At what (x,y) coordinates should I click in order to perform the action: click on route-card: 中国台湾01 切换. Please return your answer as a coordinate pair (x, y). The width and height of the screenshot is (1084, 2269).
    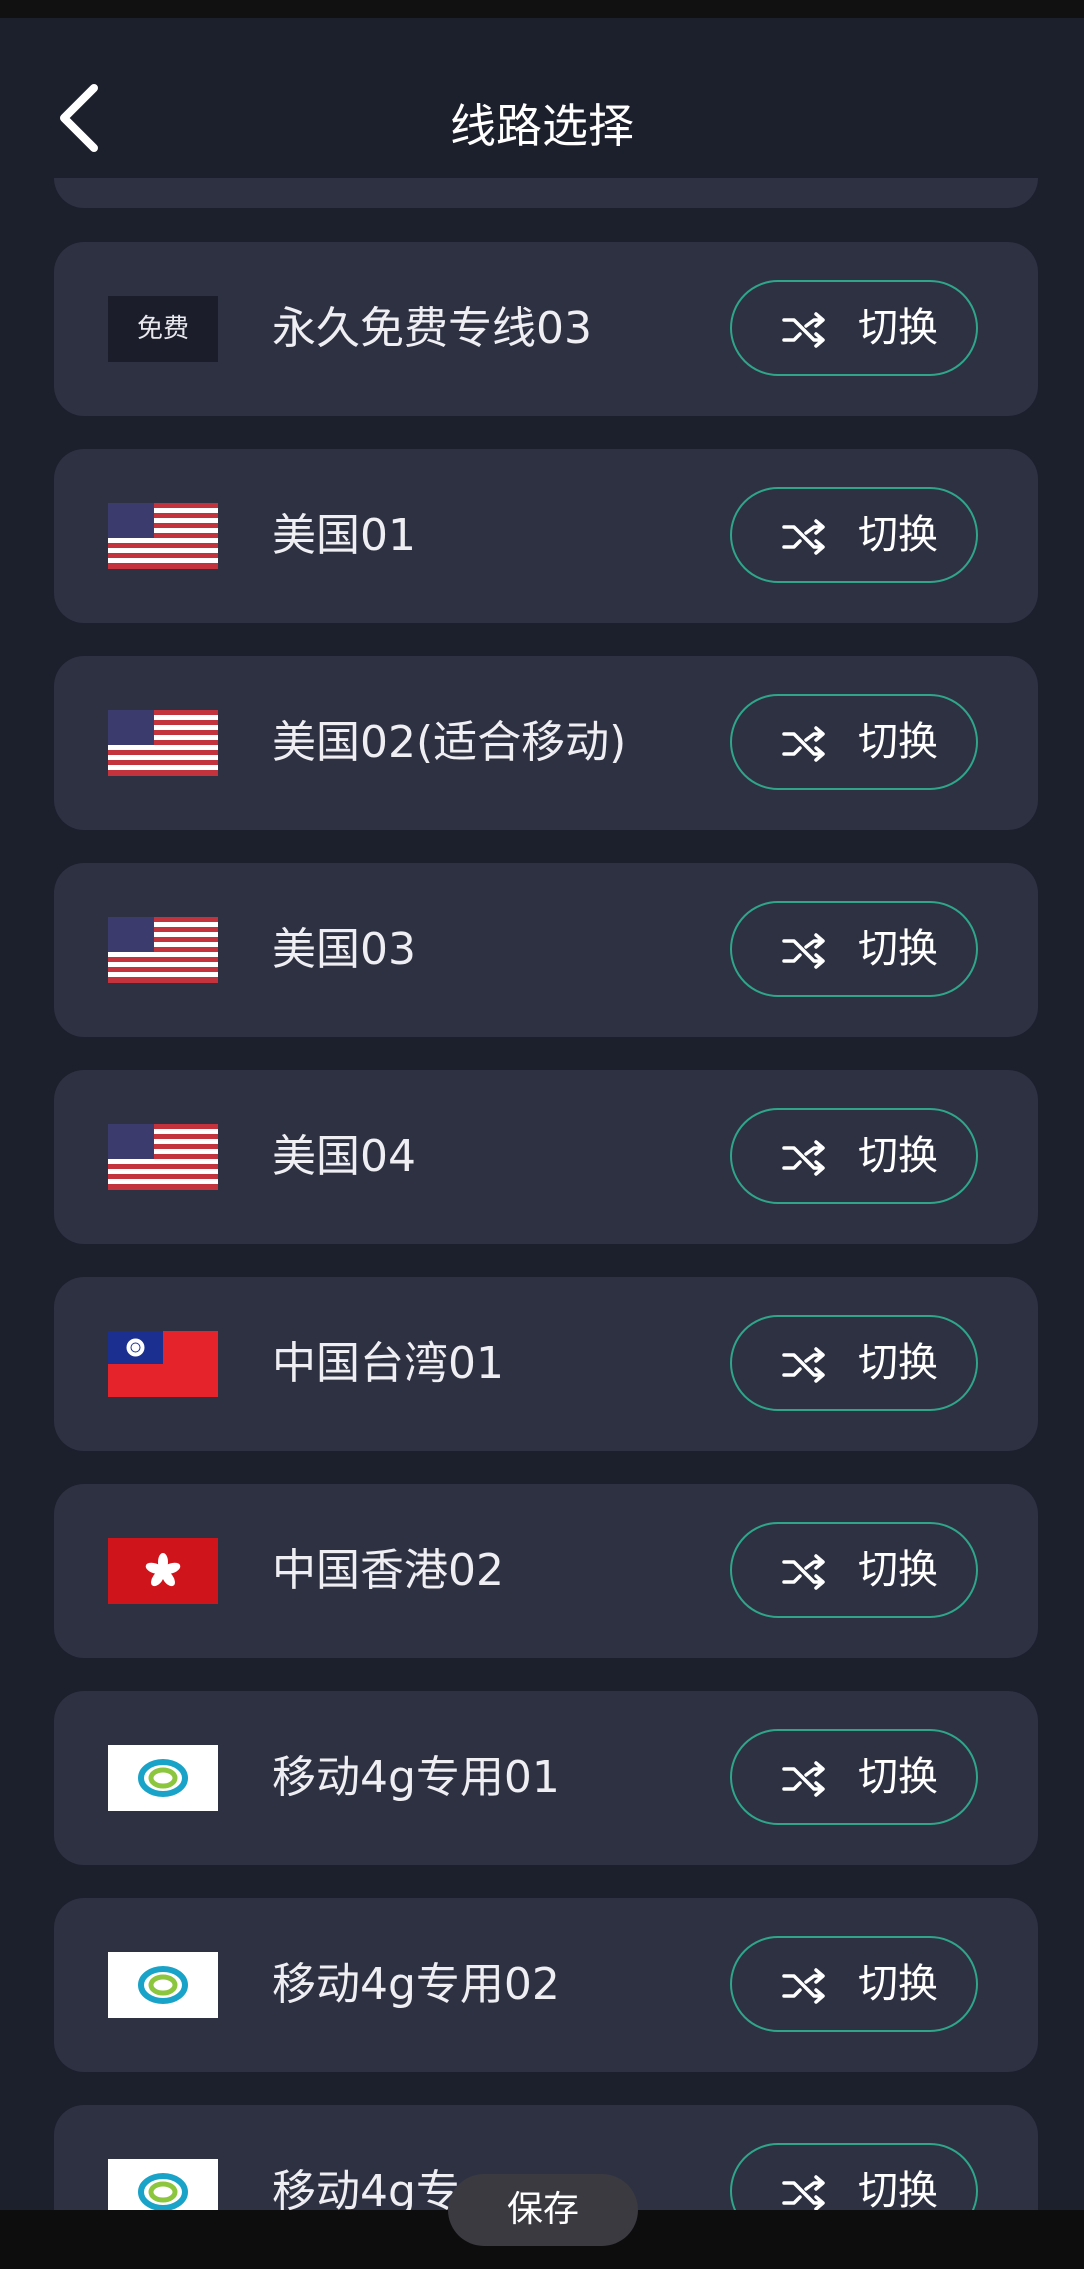
    Looking at the image, I should click on (546, 1364).